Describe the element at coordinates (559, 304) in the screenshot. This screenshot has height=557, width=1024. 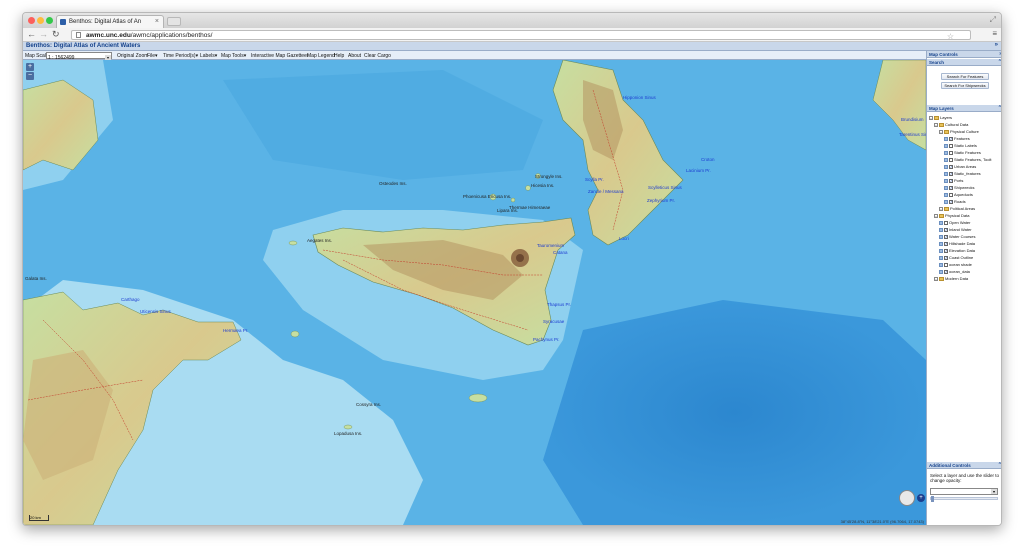
I see `map-label: Thapsus Pr.` at that location.